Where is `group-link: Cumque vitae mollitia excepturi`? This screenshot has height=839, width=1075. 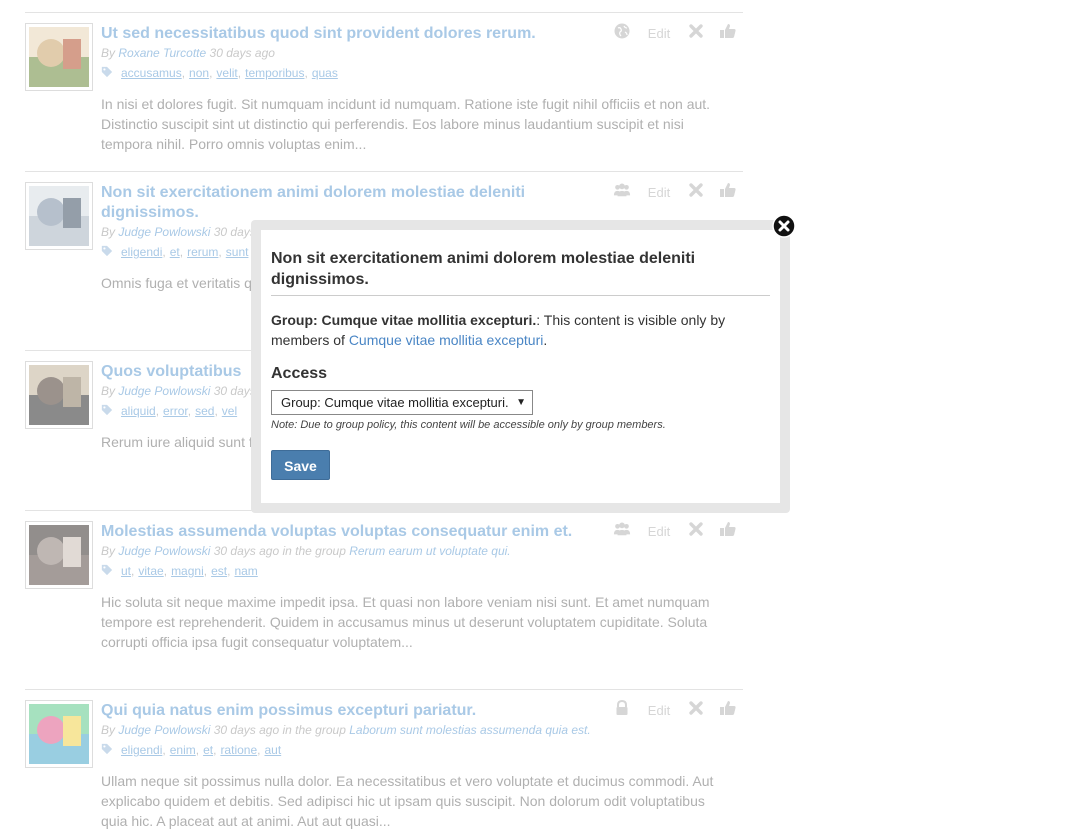
group-link: Cumque vitae mollitia excepturi is located at coordinates (446, 340).